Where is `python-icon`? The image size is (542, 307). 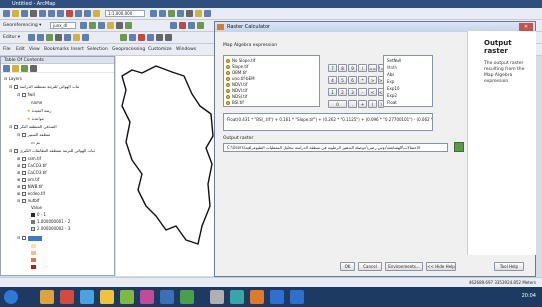 python-icon is located at coordinates (191, 25).